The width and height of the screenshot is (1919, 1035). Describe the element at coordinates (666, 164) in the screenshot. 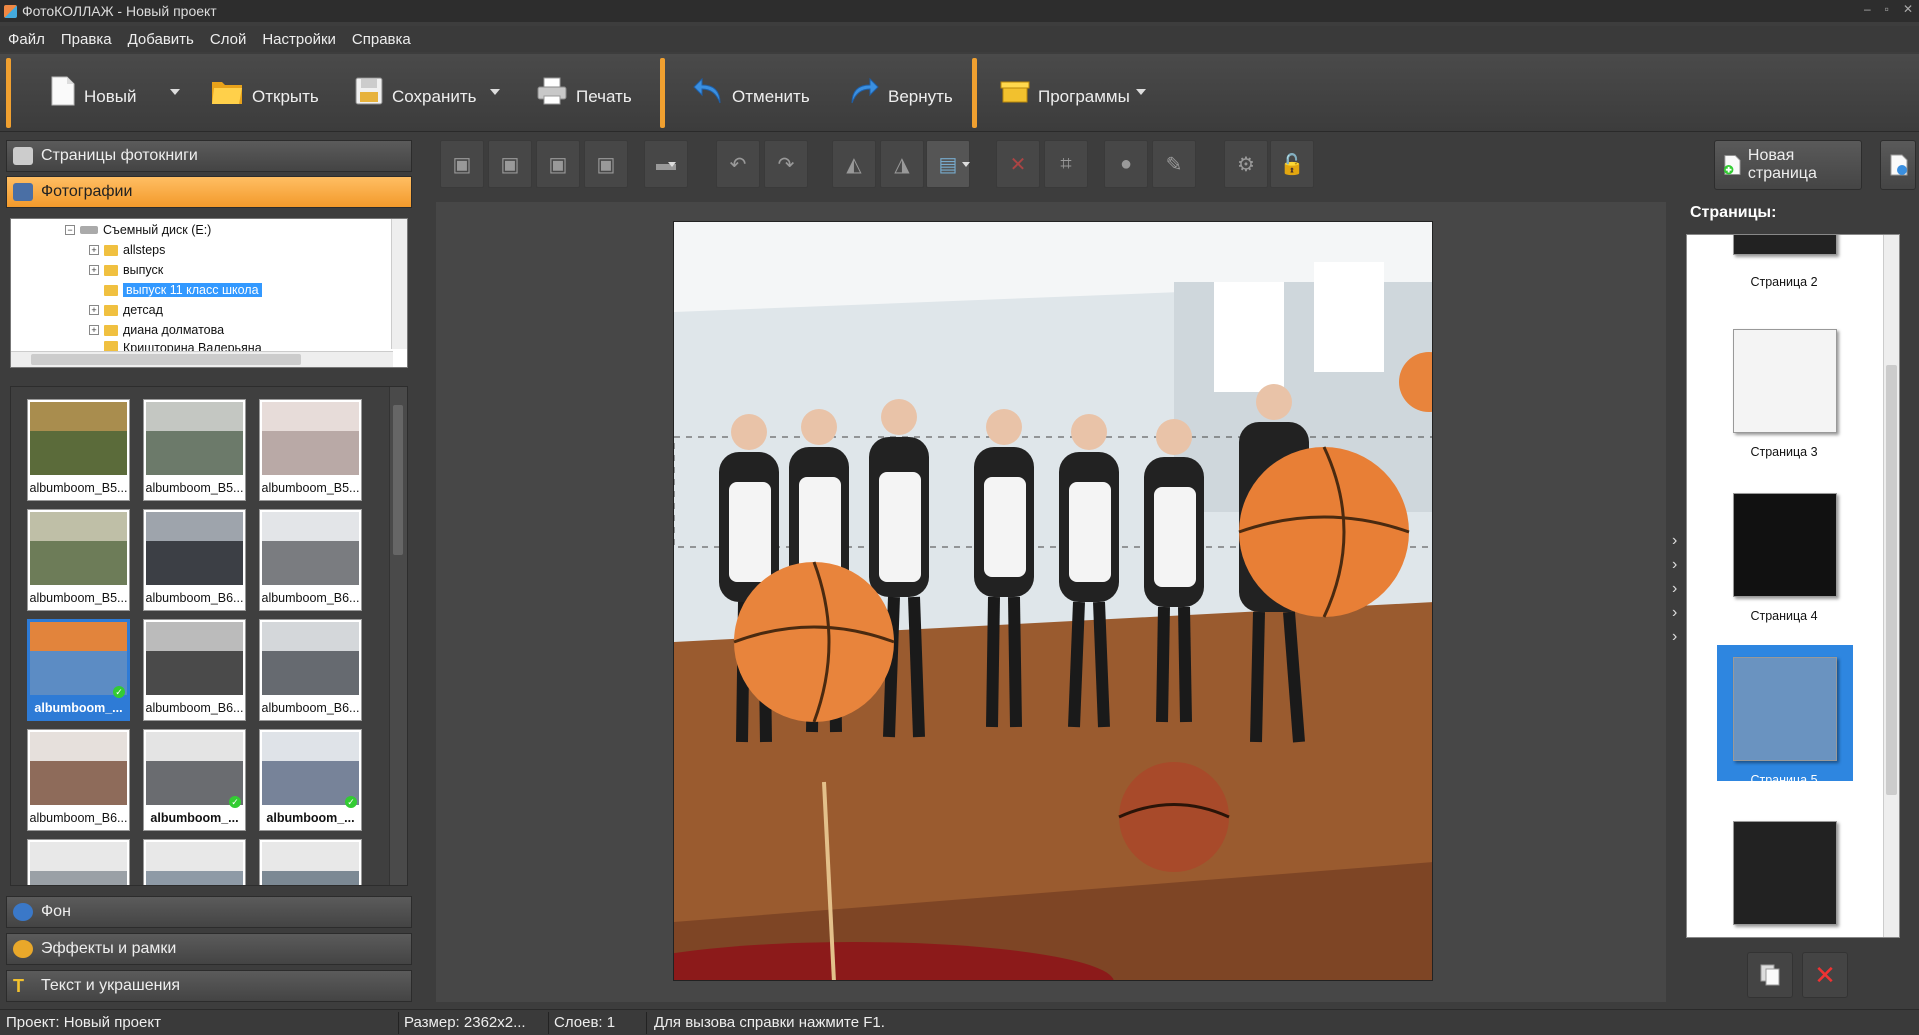

I see `align-button: ▬` at that location.